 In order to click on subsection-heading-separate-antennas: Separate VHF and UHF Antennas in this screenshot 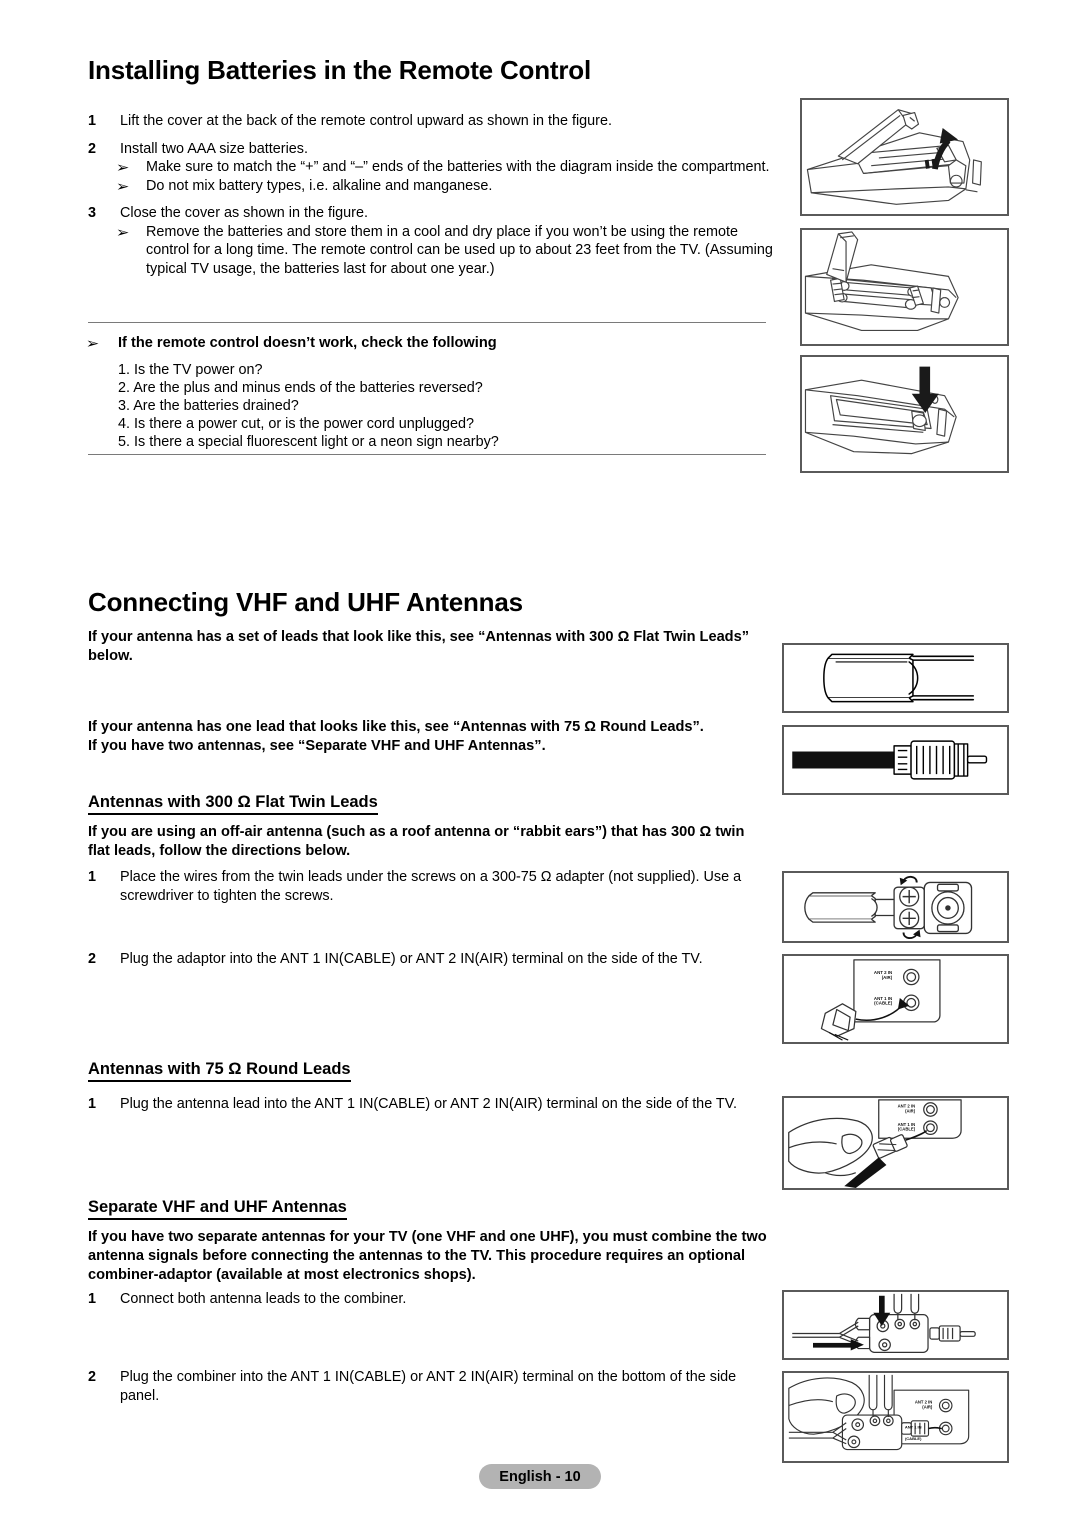, I will do `click(217, 1209)`.